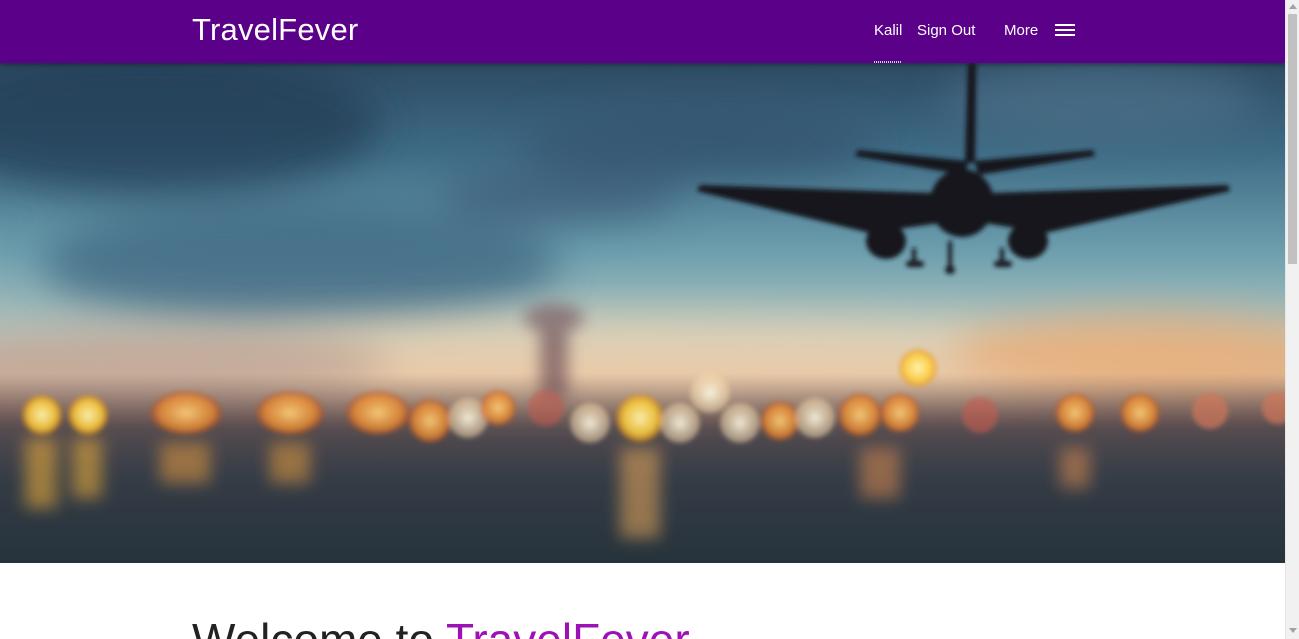  I want to click on user-link-focus-underline, so click(888, 62).